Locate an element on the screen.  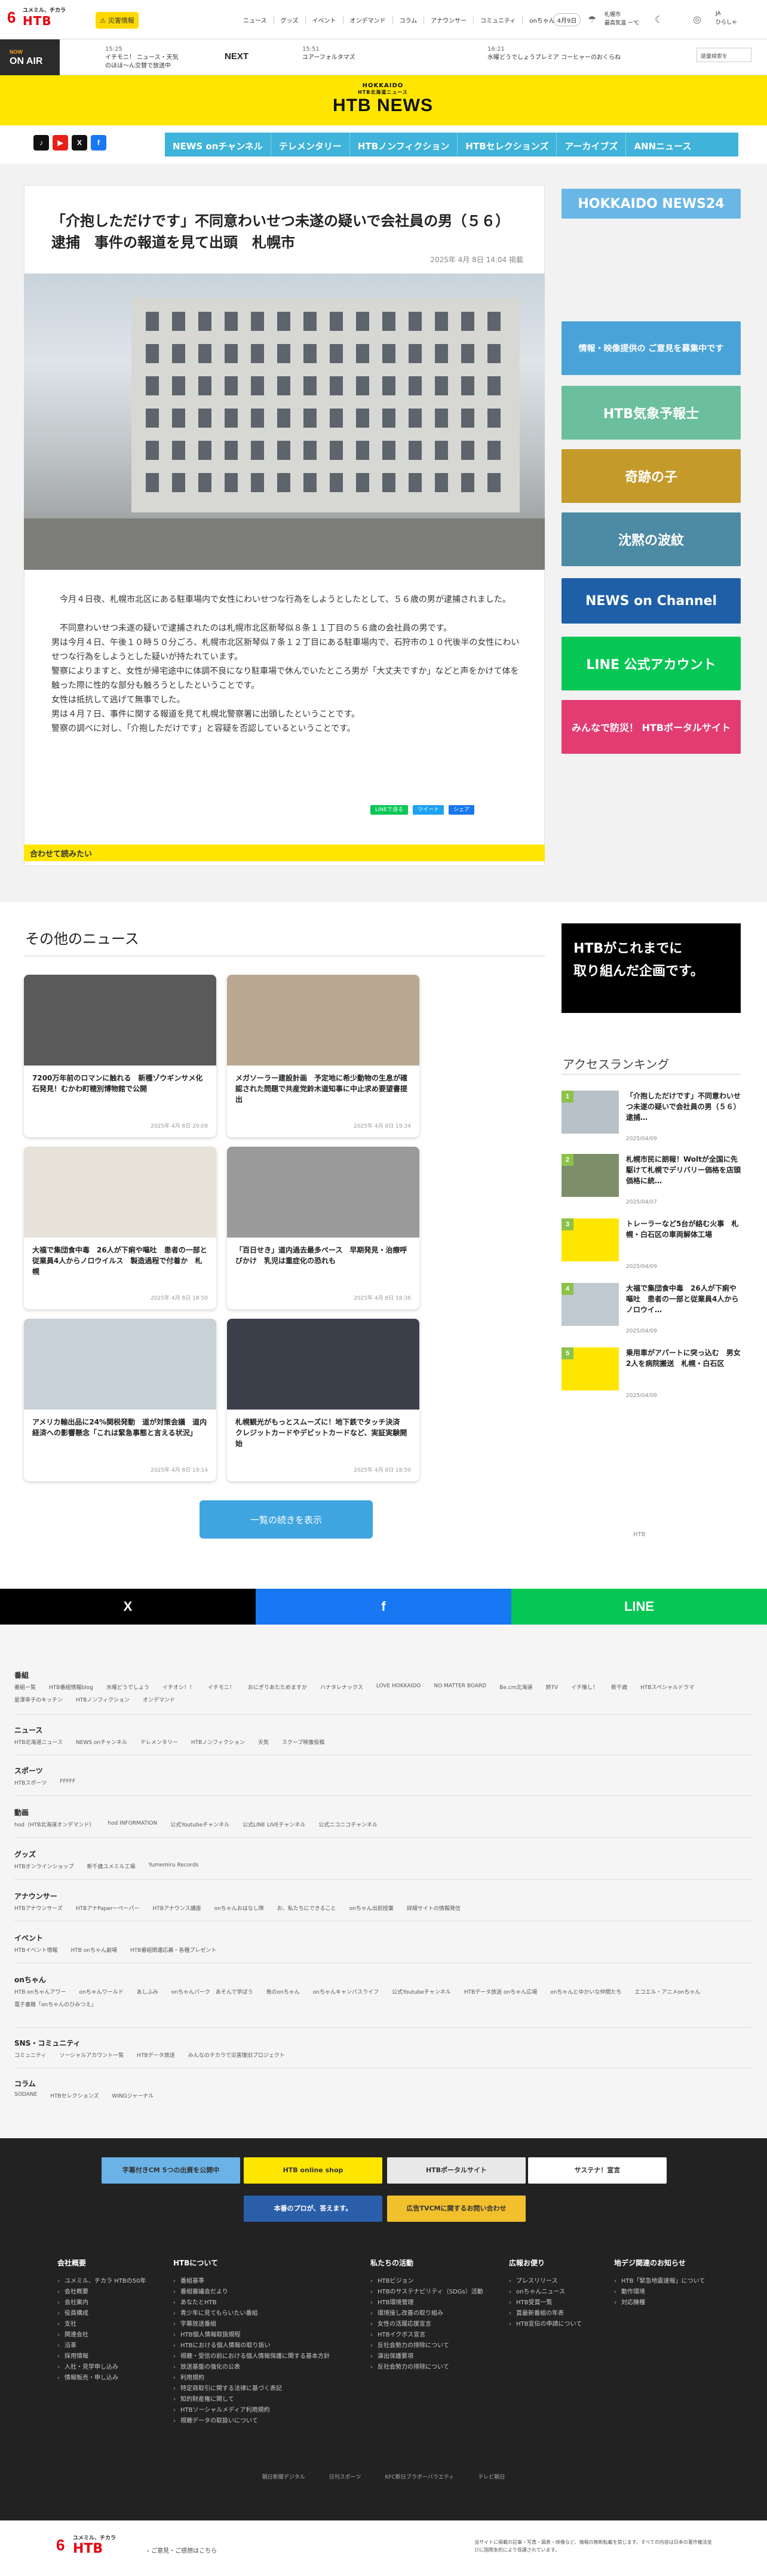
footer-link: 番組基準 is located at coordinates (262, 2281).